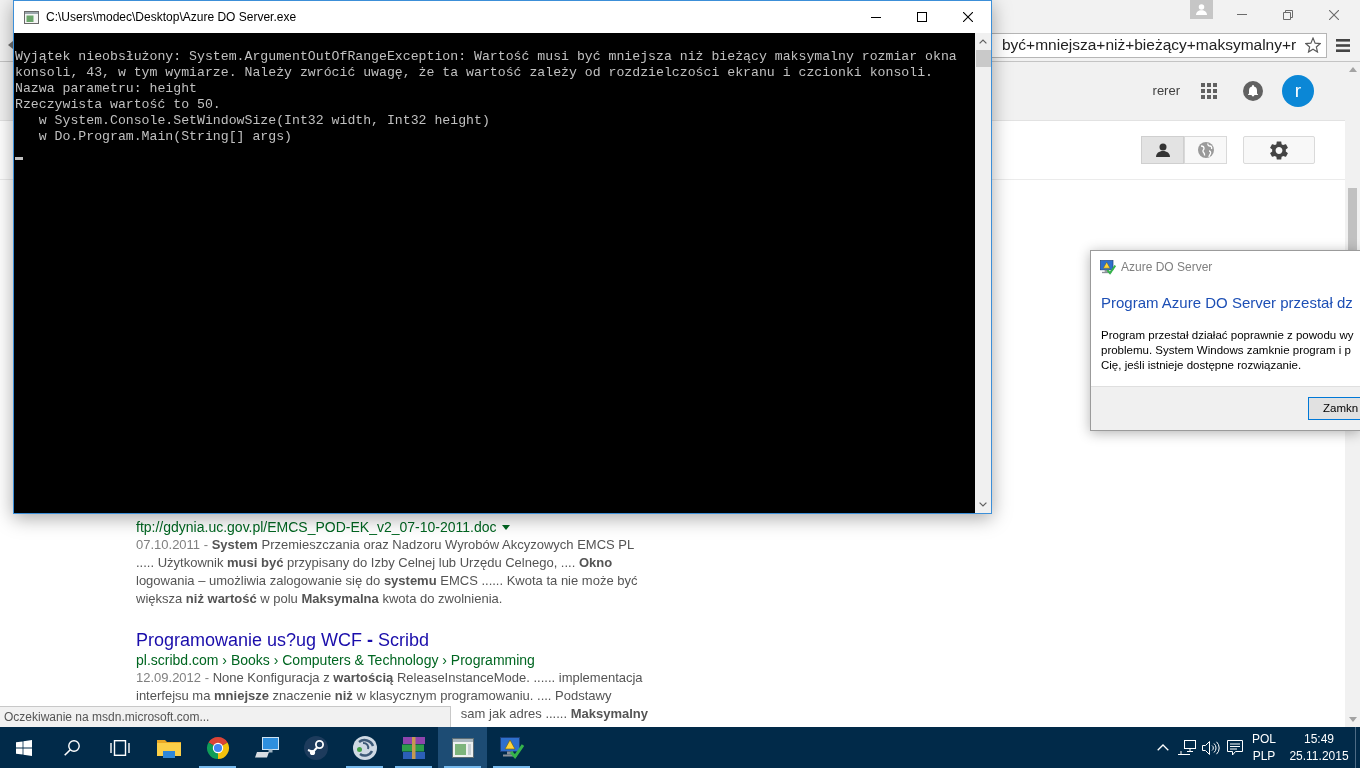  What do you see at coordinates (474, 73) in the screenshot?
I see `console-line: konsoli, 43, w tym wymiarze. Należy zwrócić uwagę, że ta wartość zależy od rozdzielczości ekranu i czcionki konsoli.` at bounding box center [474, 73].